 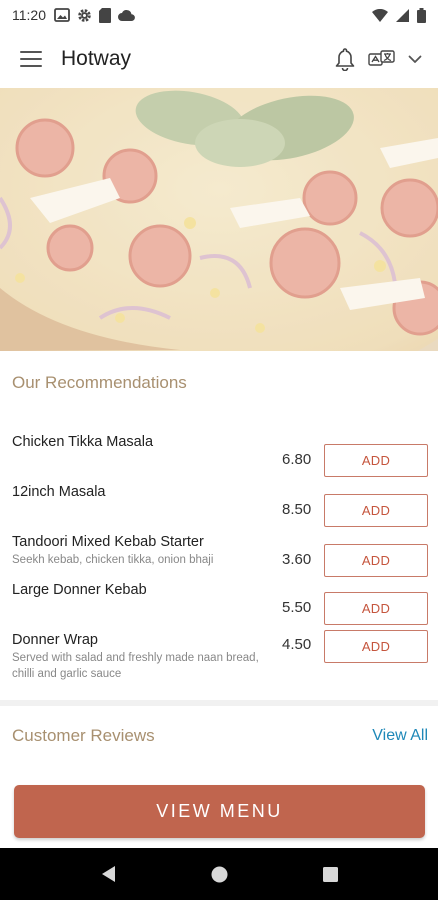 I want to click on recents-icon, so click(x=330, y=874).